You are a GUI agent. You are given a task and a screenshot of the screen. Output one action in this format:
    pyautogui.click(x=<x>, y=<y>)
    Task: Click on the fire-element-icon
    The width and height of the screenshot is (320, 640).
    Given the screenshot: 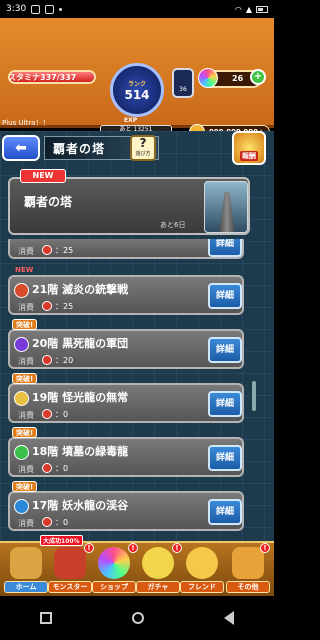 What is the action you would take?
    pyautogui.click(x=21, y=290)
    